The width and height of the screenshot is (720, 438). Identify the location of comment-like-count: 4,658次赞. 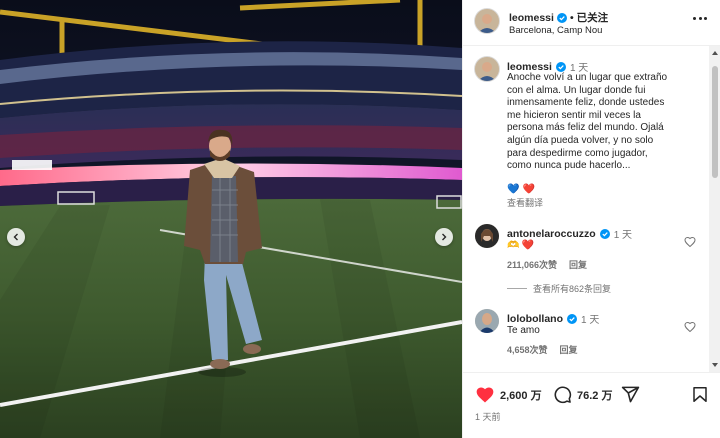
(527, 349).